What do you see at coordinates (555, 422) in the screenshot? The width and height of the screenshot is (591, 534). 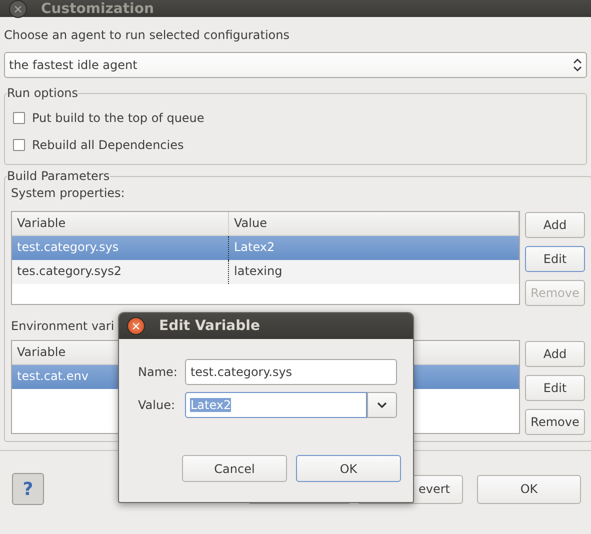 I see `remove-button: Remove` at bounding box center [555, 422].